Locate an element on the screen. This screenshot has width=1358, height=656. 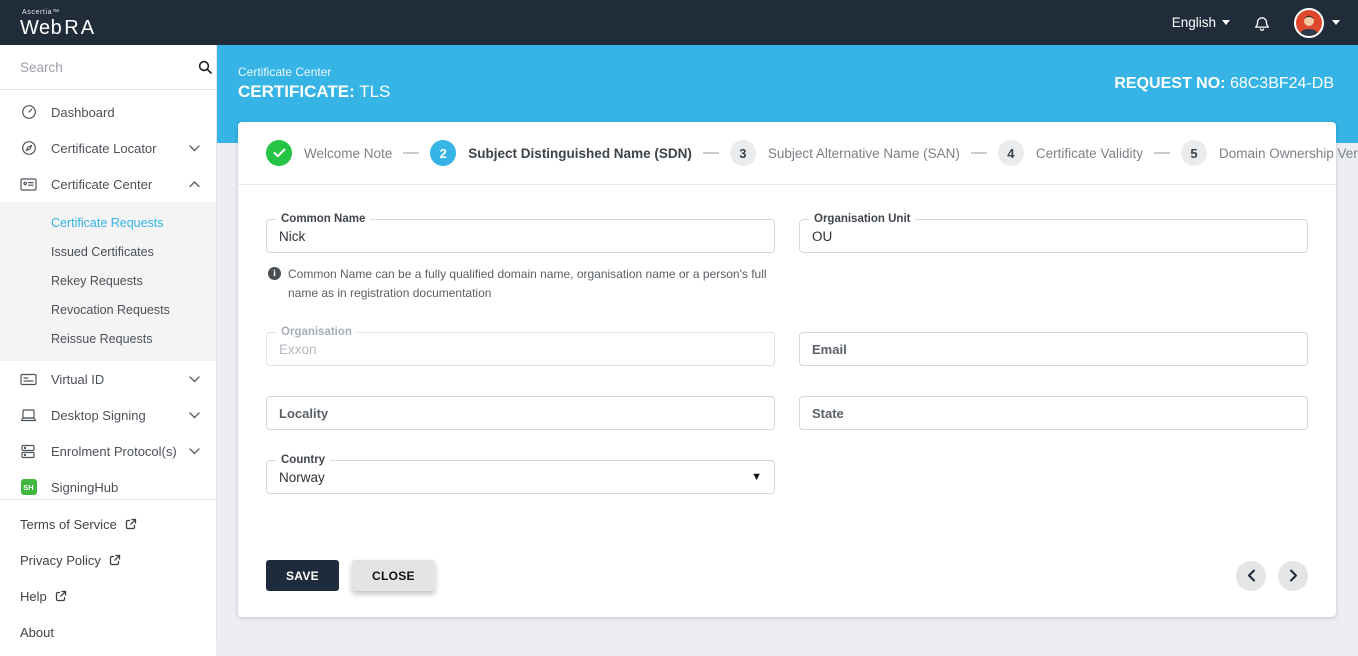
footer-link-label: Privacy Policy is located at coordinates (60, 560).